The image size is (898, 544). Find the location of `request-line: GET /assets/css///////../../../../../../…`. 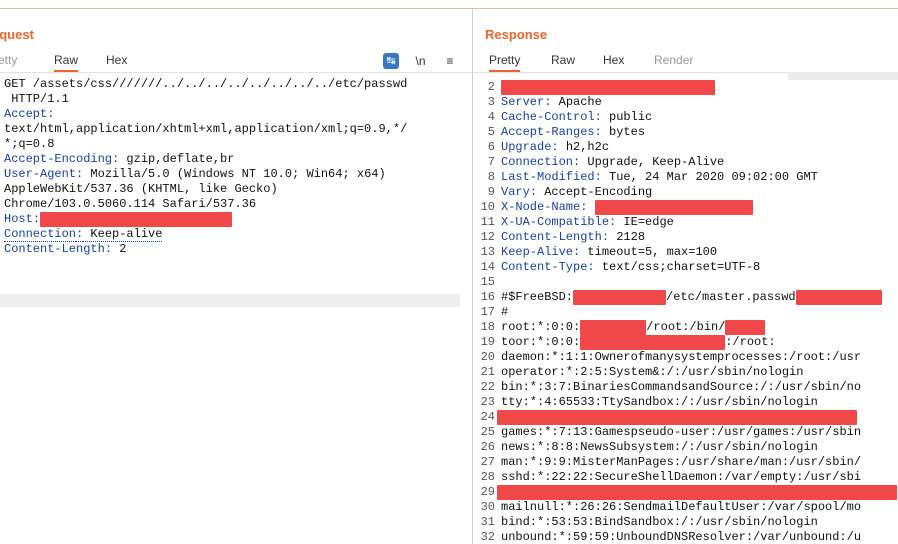

request-line: GET /assets/css///////../../../../../../… is located at coordinates (236, 84).